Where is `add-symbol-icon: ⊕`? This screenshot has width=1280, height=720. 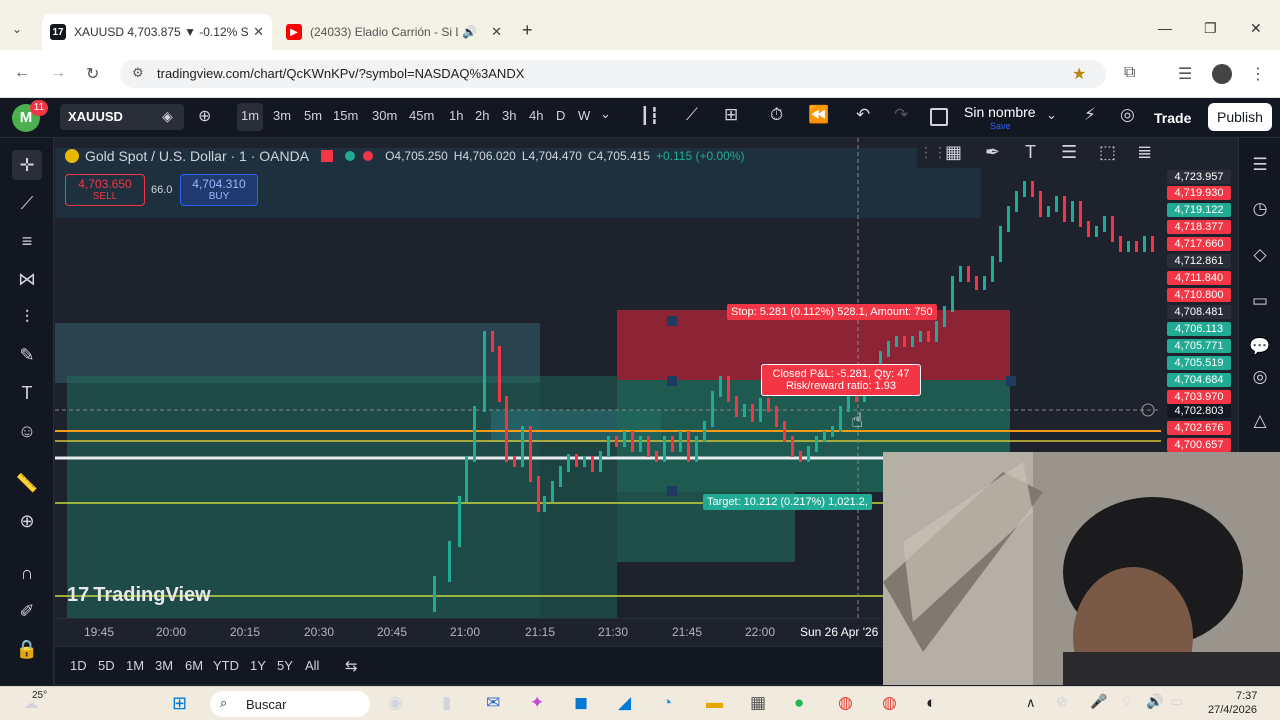
add-symbol-icon: ⊕ is located at coordinates (204, 116).